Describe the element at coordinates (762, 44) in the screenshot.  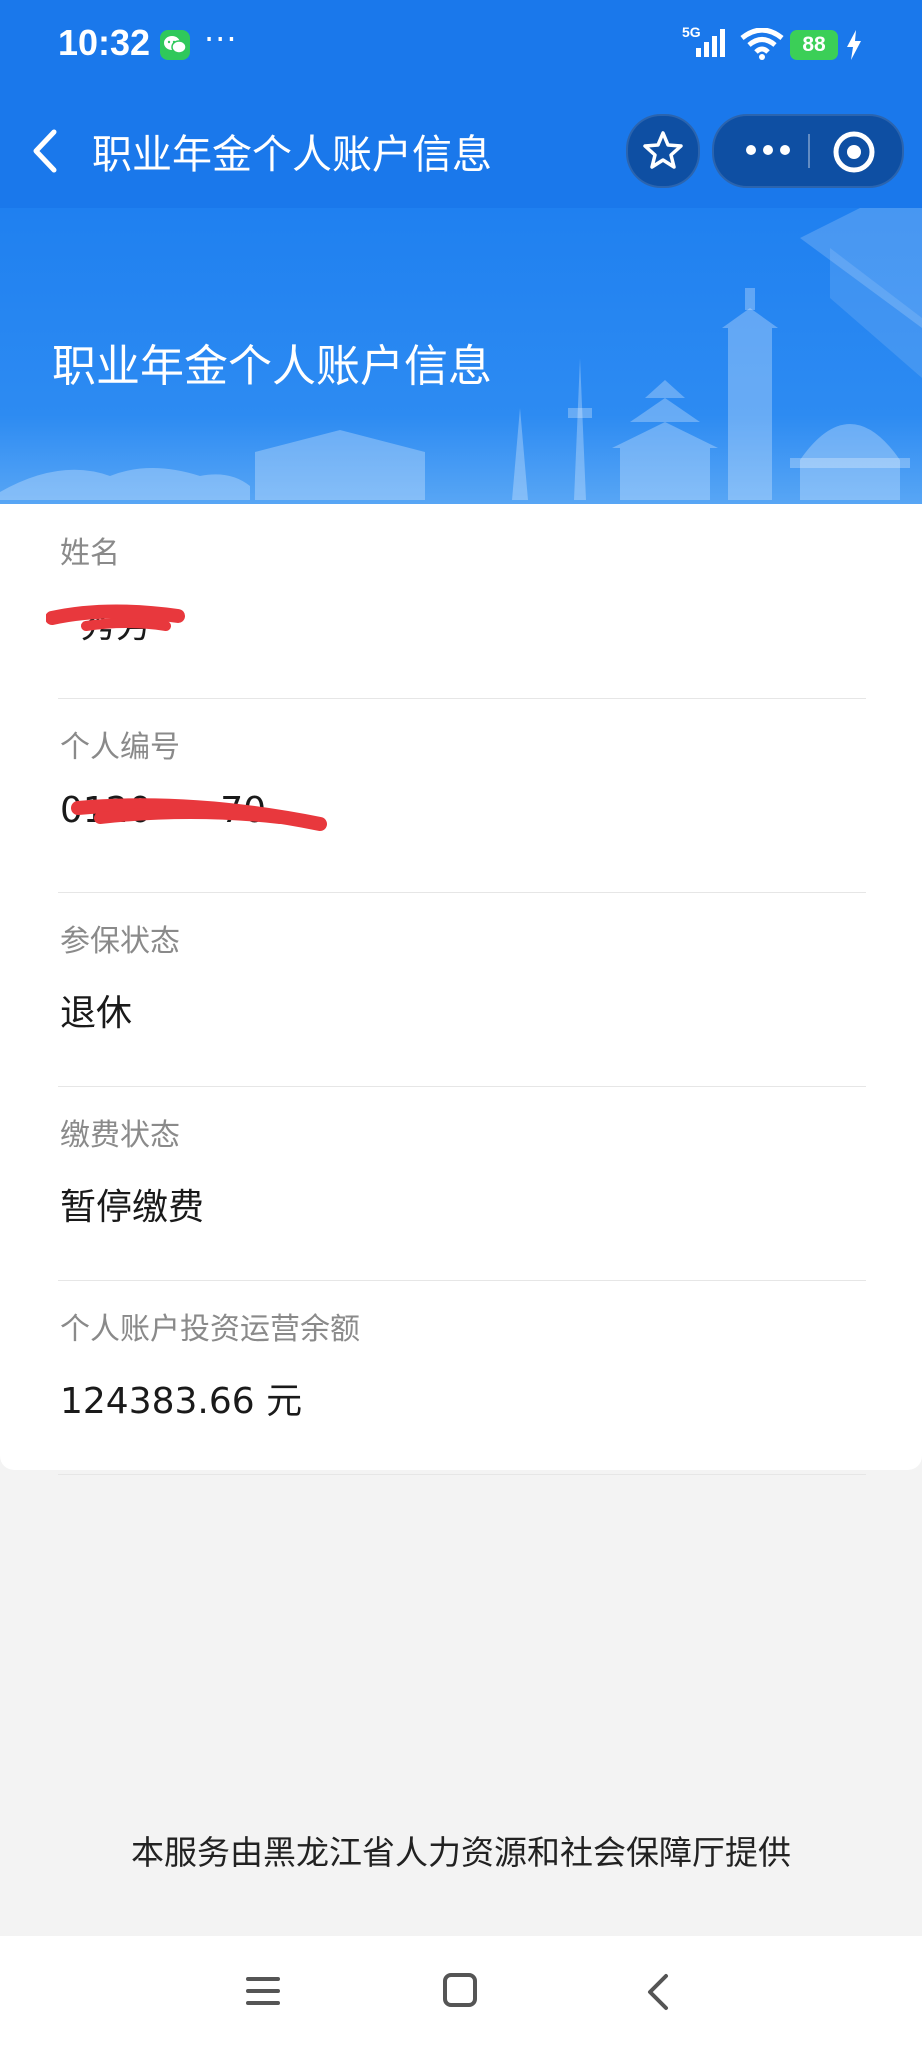
I see `wifi-icon` at that location.